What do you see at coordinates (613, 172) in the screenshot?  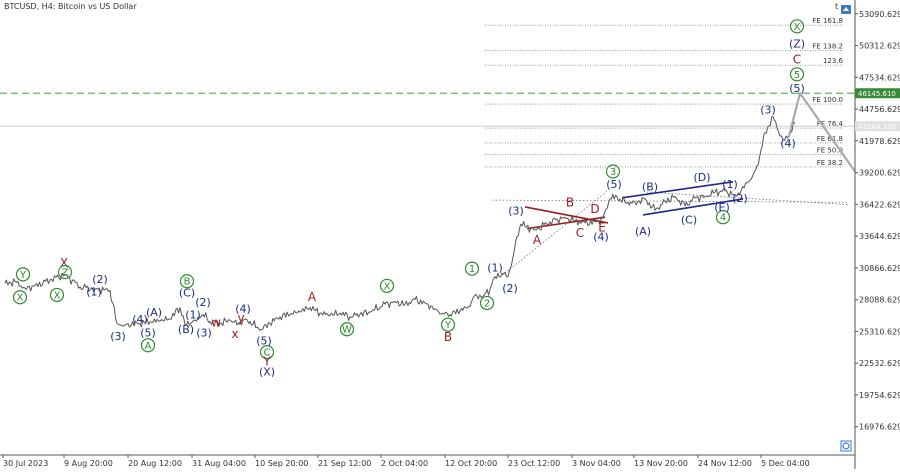 I see `wave-label: 3` at bounding box center [613, 172].